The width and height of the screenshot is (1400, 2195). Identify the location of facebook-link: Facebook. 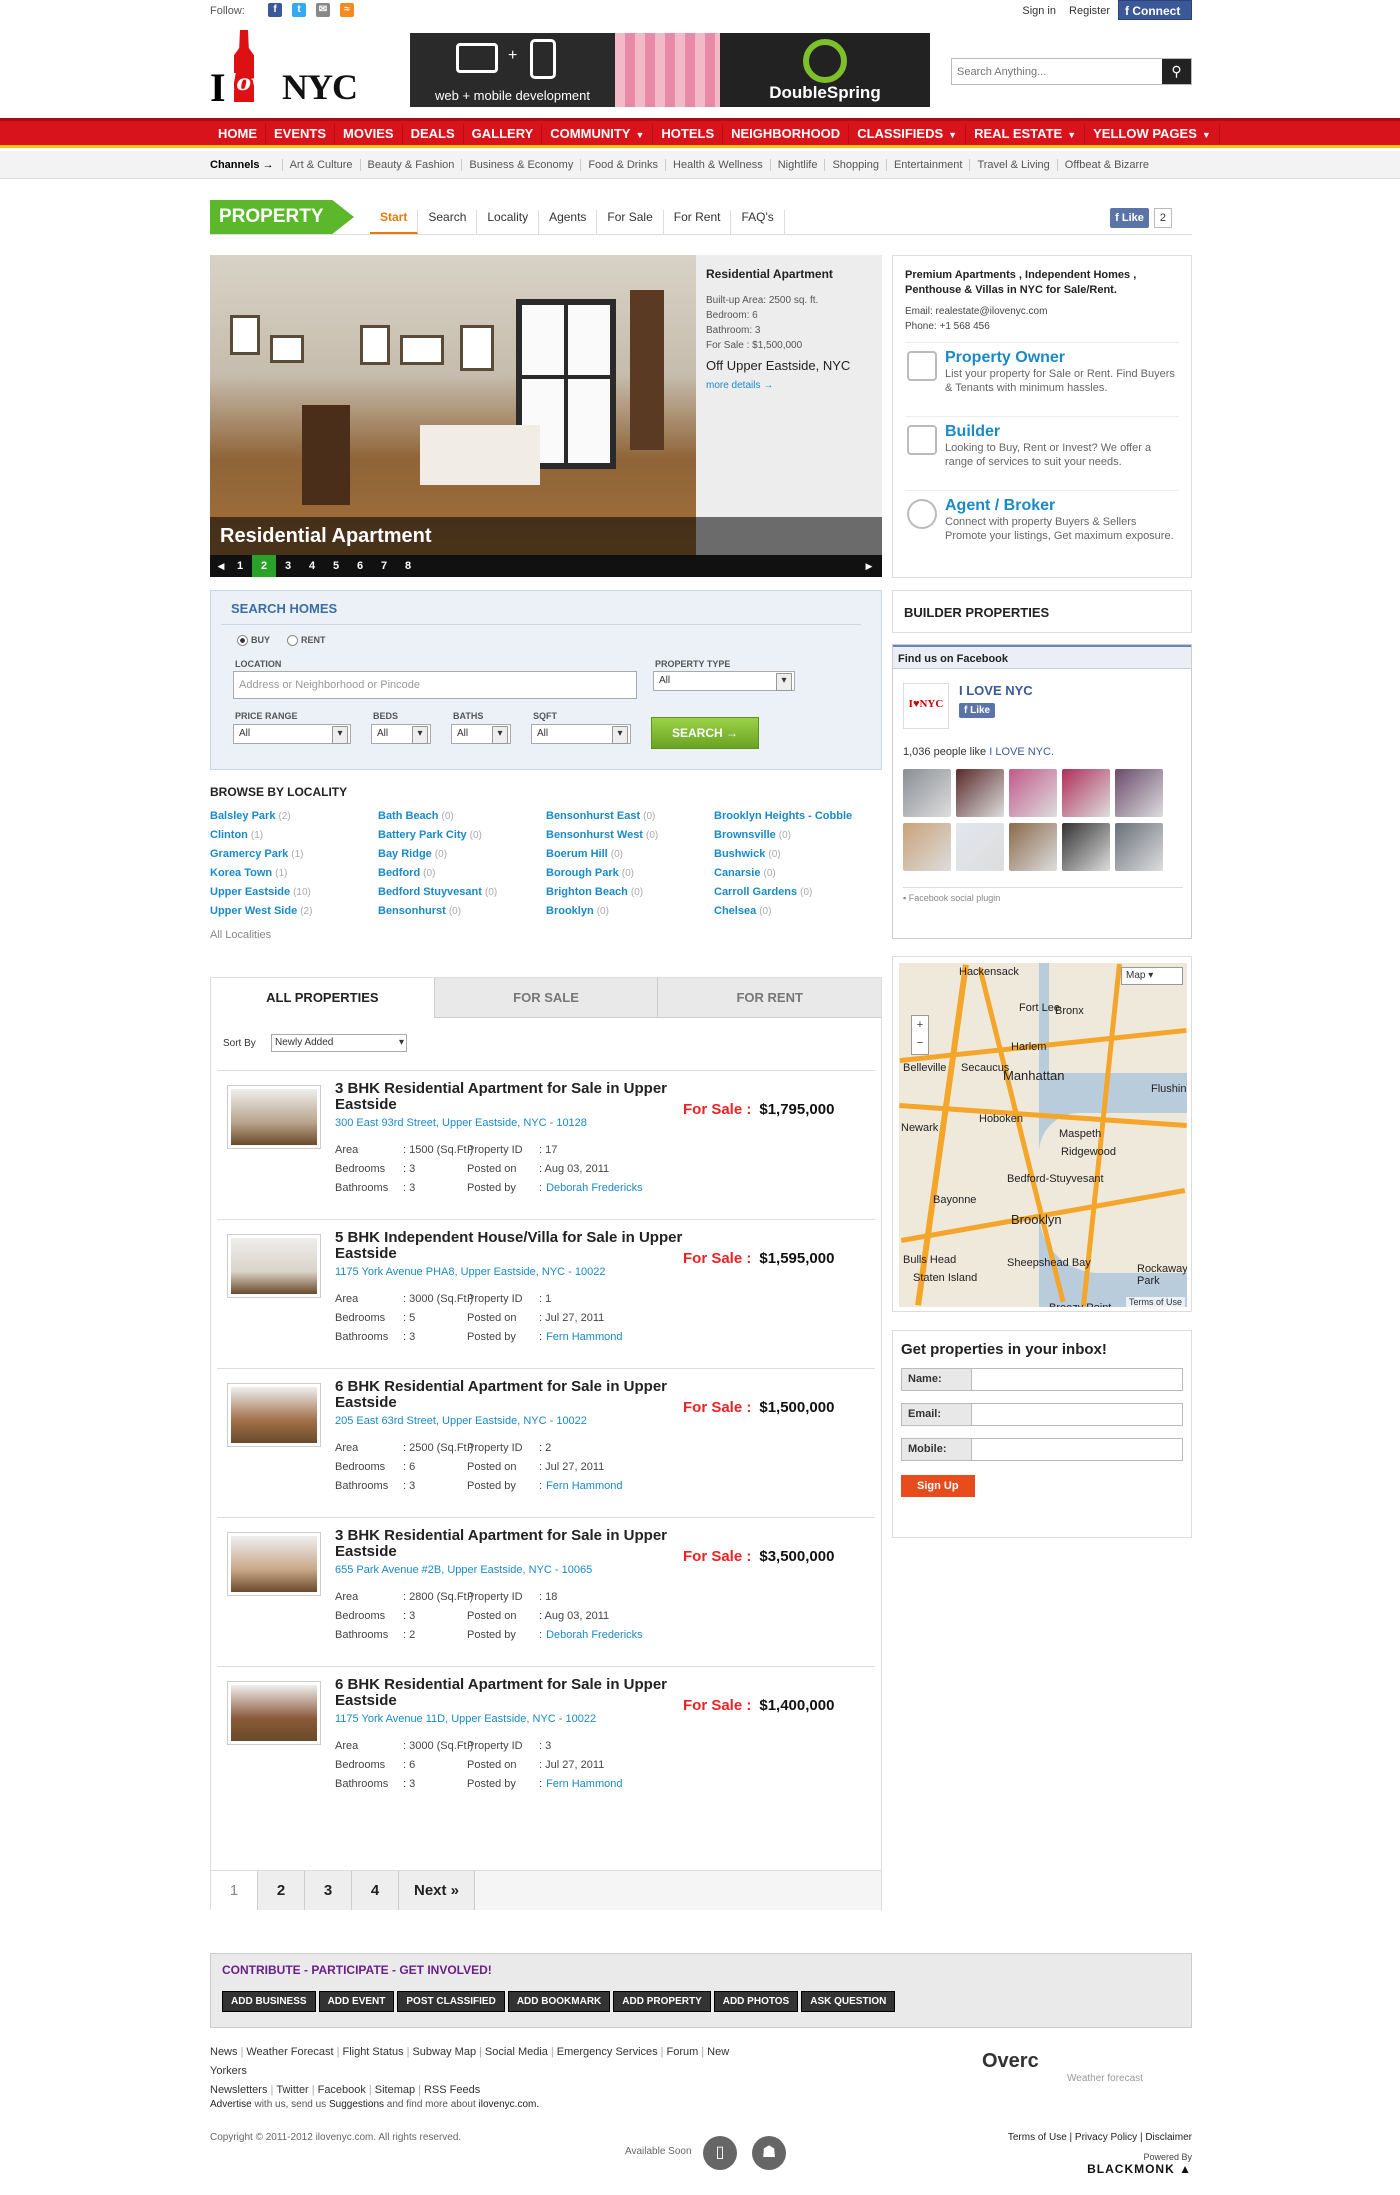
(342, 2090).